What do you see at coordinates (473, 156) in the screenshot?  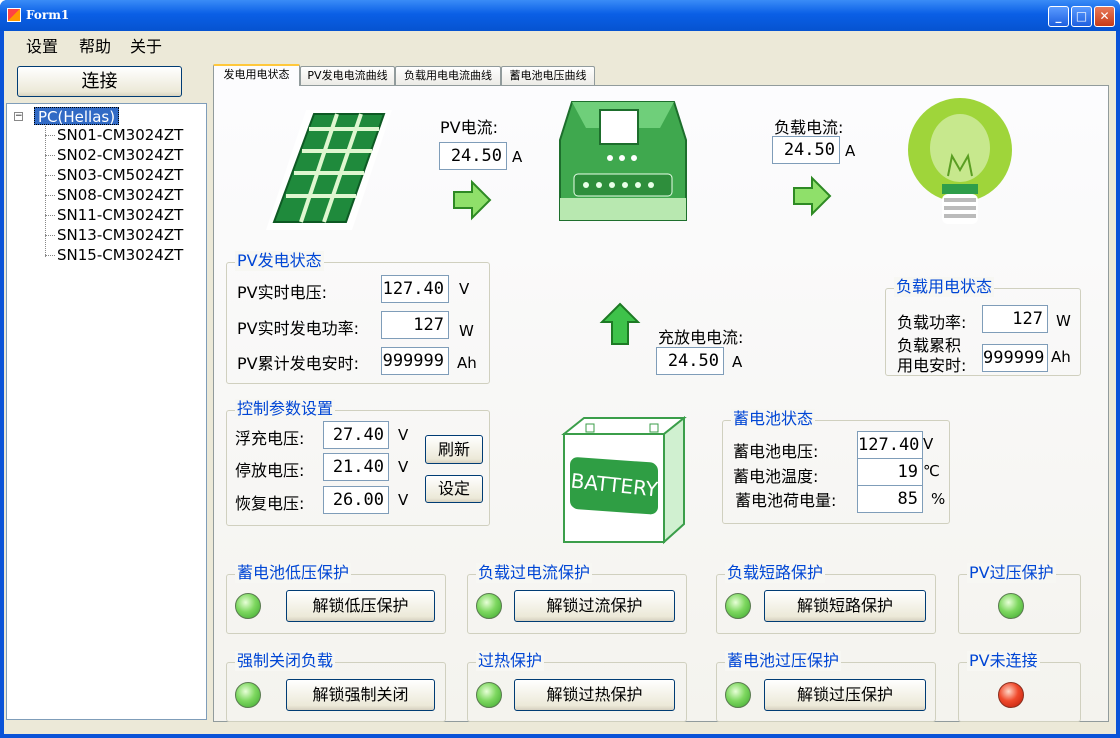 I see `pv-current-value: 24.50` at bounding box center [473, 156].